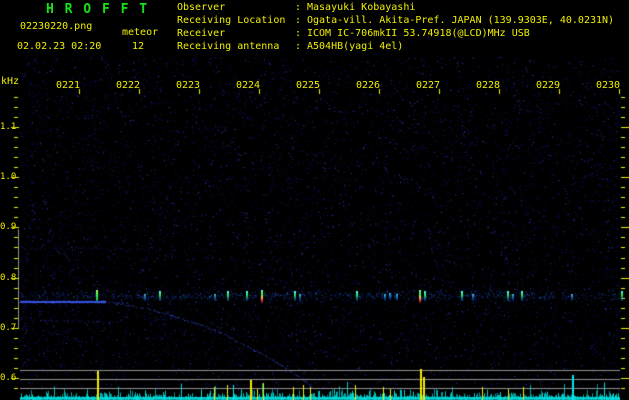  Describe the element at coordinates (361, 7) in the screenshot. I see `info-value: Masayuki Kobayashi` at that location.